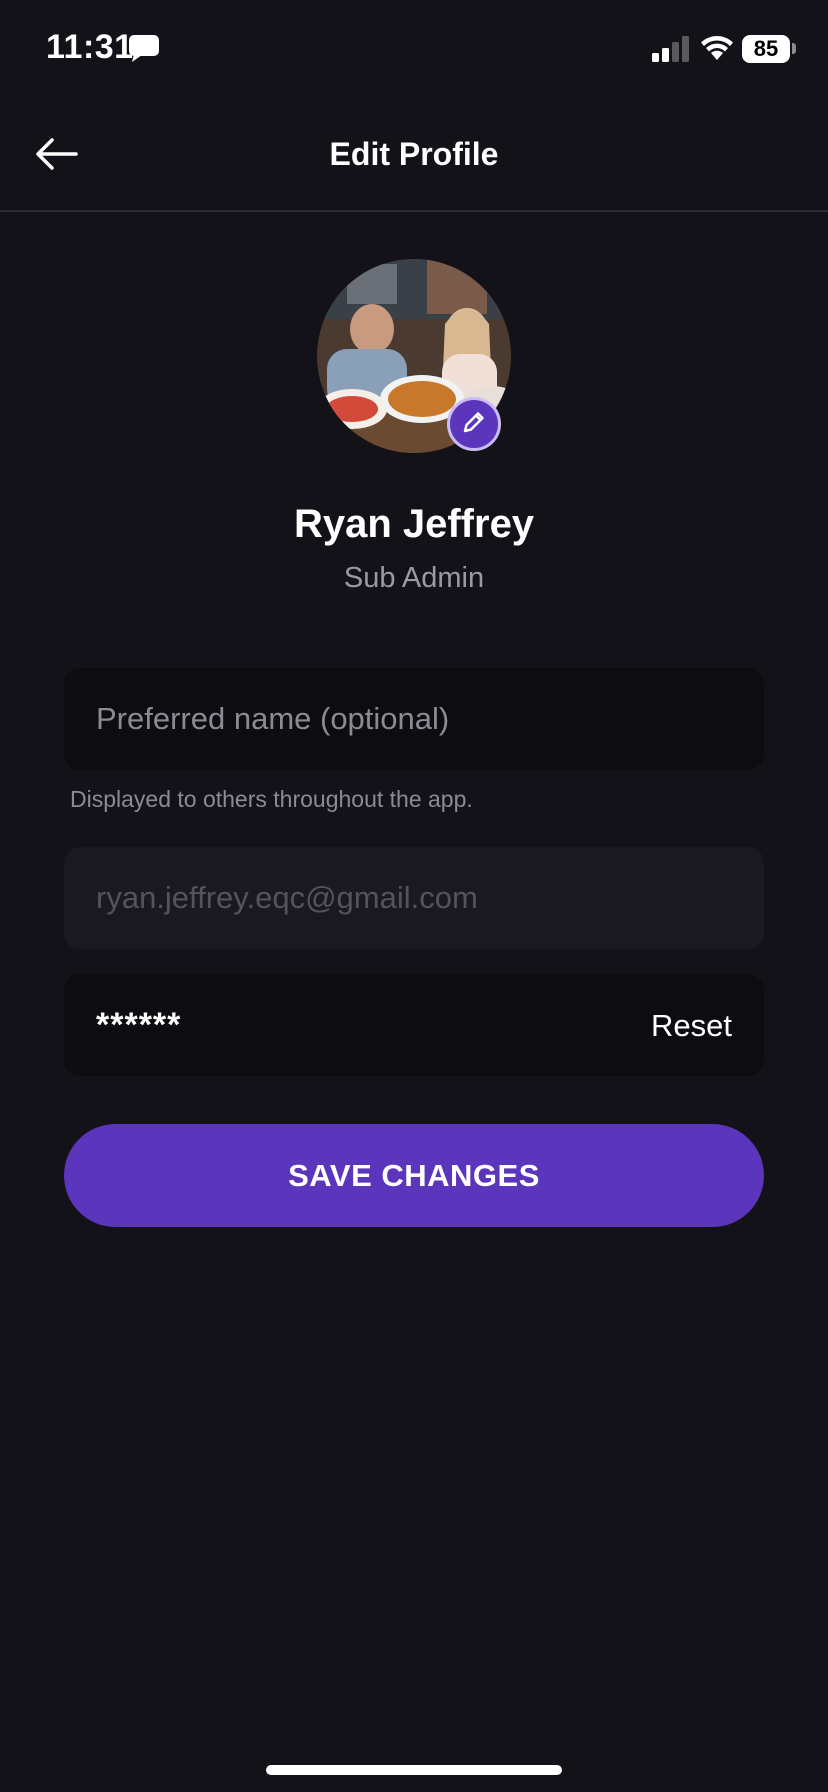 This screenshot has width=828, height=1792. What do you see at coordinates (414, 578) in the screenshot?
I see `user-role: Sub Admin` at bounding box center [414, 578].